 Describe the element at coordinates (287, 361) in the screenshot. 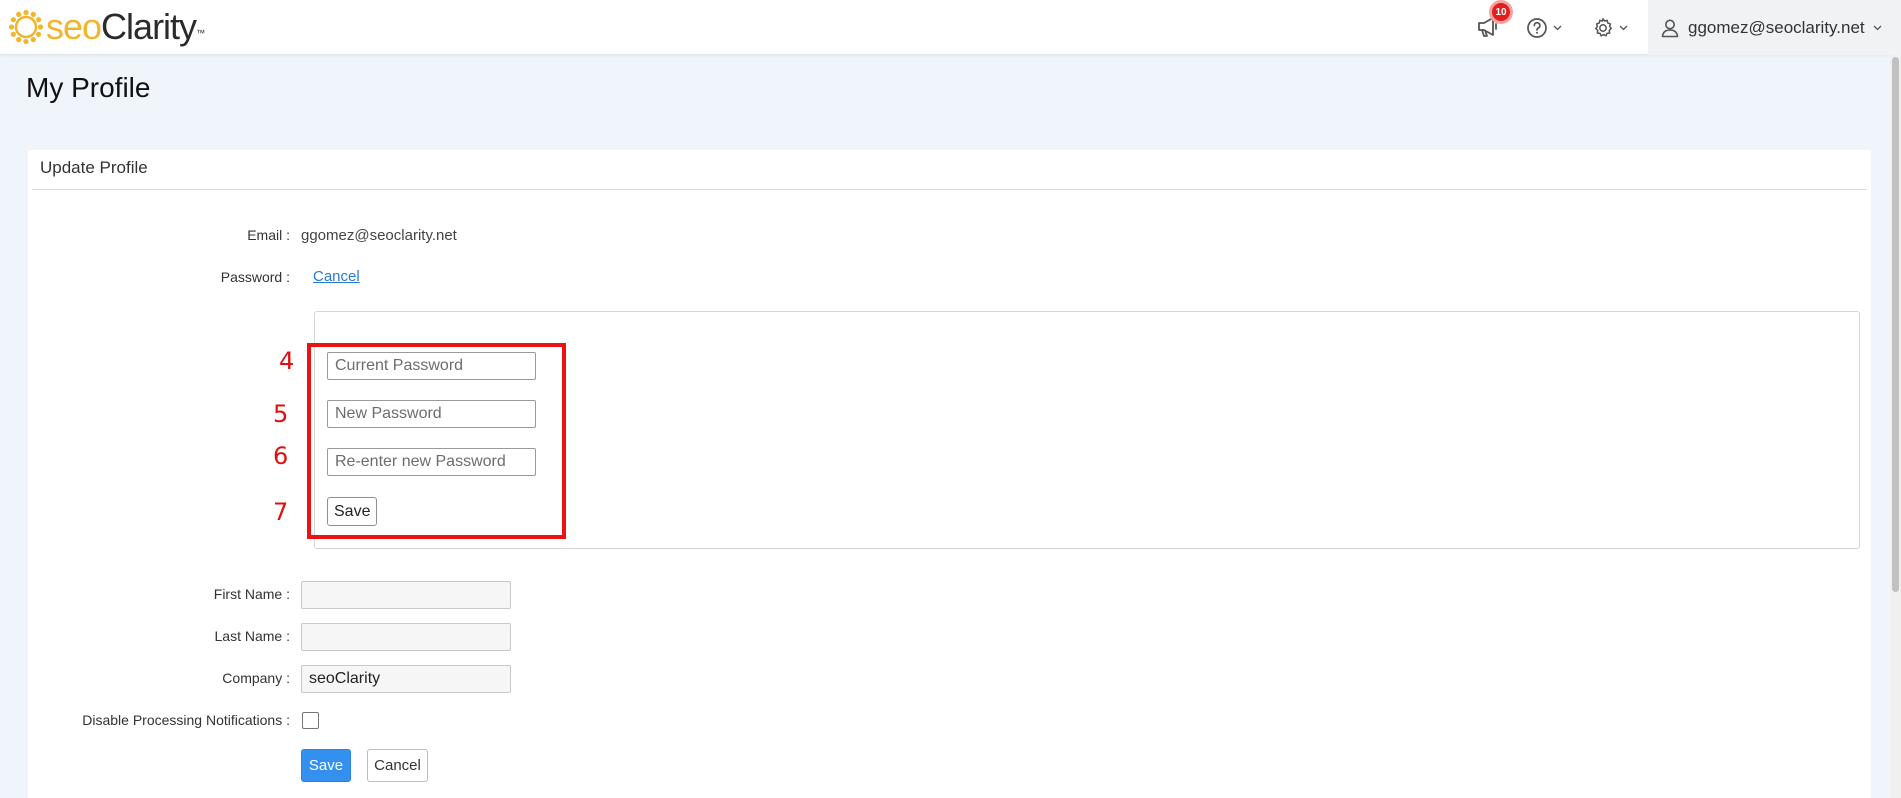

I see `annotation-step-4: 4` at that location.